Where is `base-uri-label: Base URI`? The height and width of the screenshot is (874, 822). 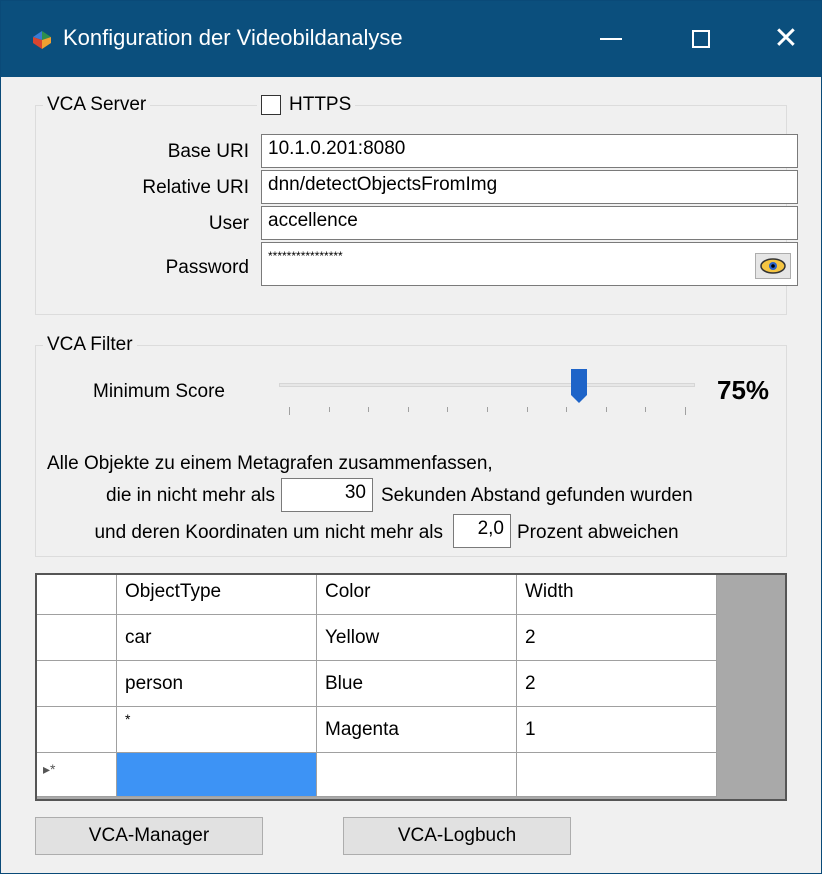 base-uri-label: Base URI is located at coordinates (208, 151).